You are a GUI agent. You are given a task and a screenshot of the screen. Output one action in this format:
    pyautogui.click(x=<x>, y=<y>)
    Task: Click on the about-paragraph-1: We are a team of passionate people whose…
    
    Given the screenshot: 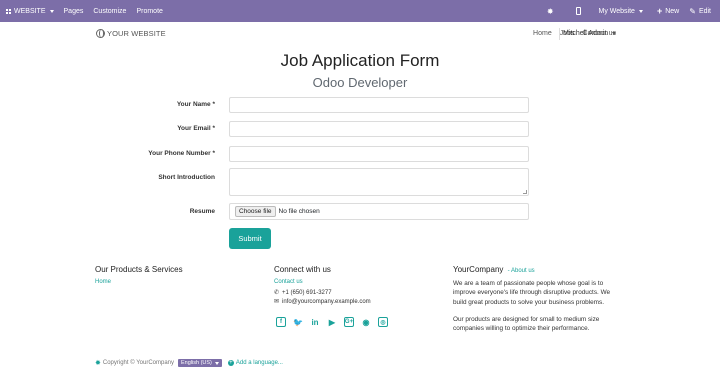 What is the action you would take?
    pyautogui.click(x=532, y=293)
    